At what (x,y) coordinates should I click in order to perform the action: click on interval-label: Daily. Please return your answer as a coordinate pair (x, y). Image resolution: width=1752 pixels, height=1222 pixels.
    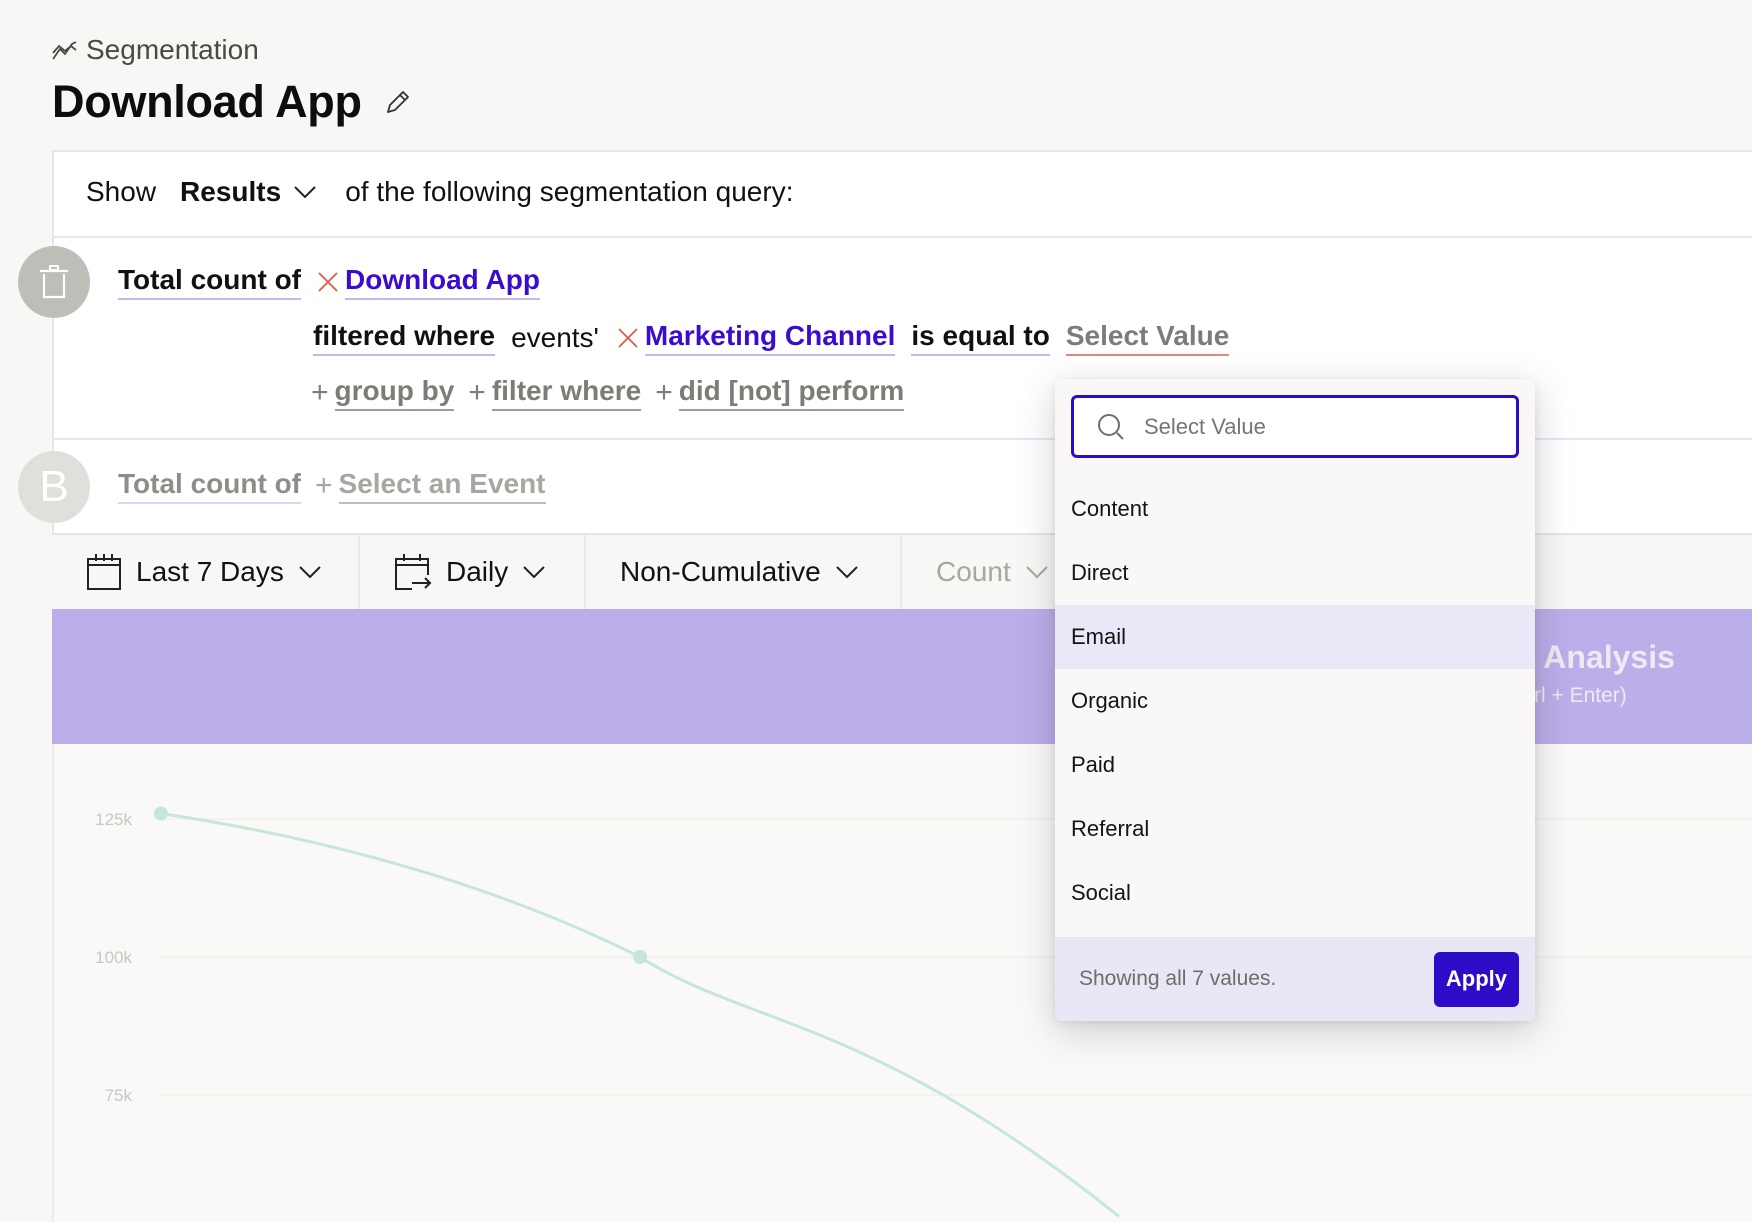
    Looking at the image, I should click on (477, 571).